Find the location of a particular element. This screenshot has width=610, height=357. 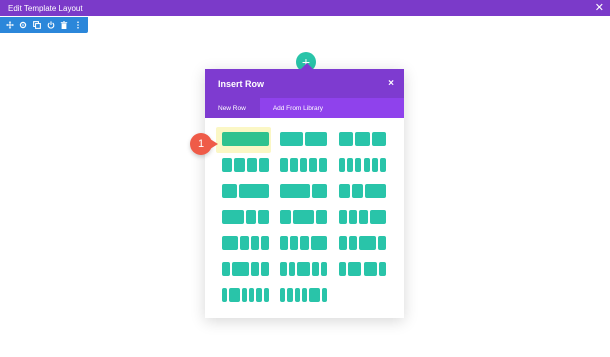

step-badge: 1 is located at coordinates (204, 144).